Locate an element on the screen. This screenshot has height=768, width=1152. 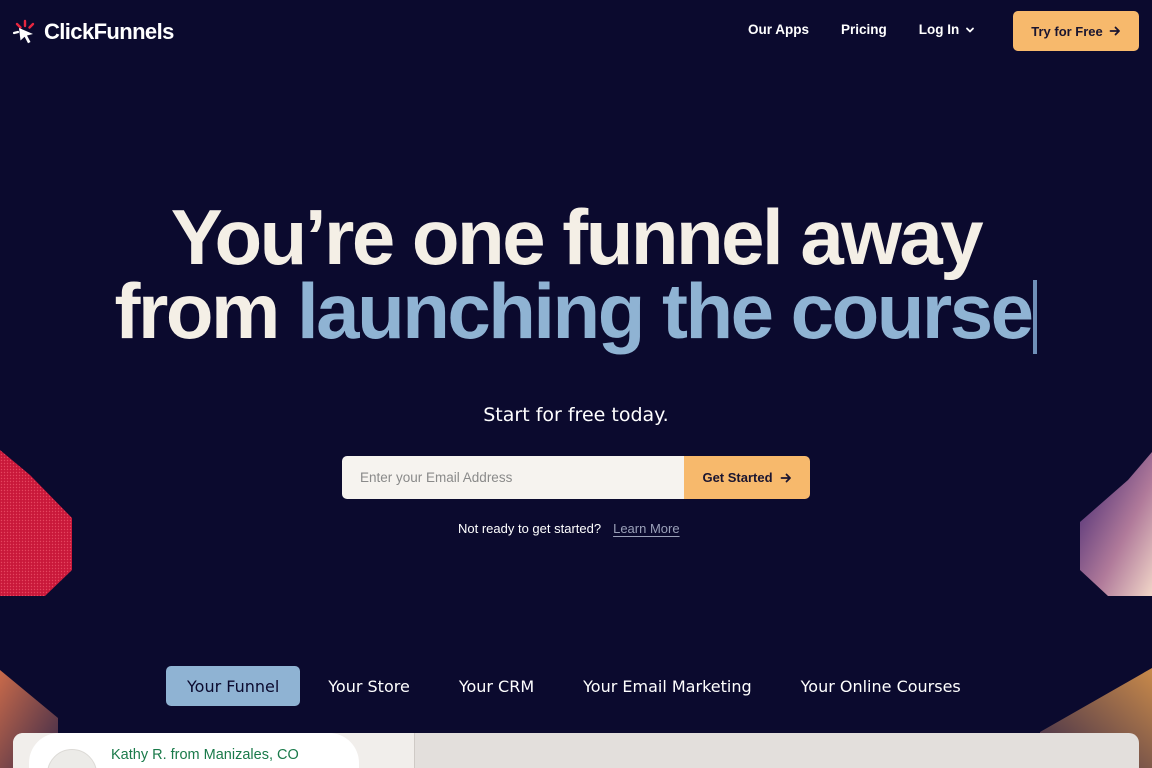
nav-pricing: Pricing is located at coordinates (864, 29).